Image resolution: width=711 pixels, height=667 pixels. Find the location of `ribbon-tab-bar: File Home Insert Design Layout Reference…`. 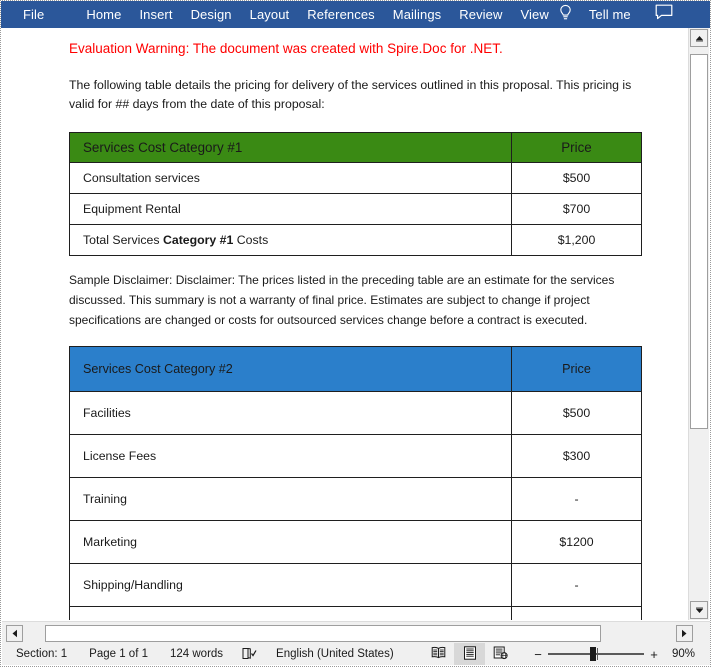

ribbon-tab-bar: File Home Insert Design Layout Reference… is located at coordinates (355, 14).